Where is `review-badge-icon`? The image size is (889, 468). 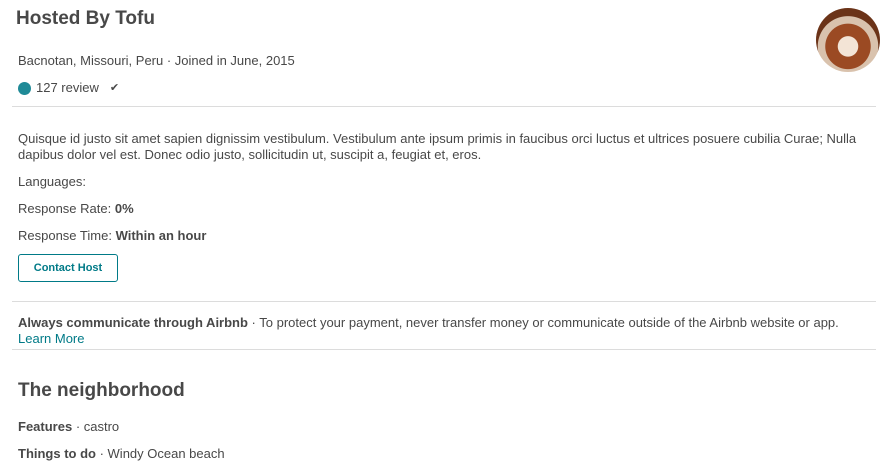
review-badge-icon is located at coordinates (24, 88).